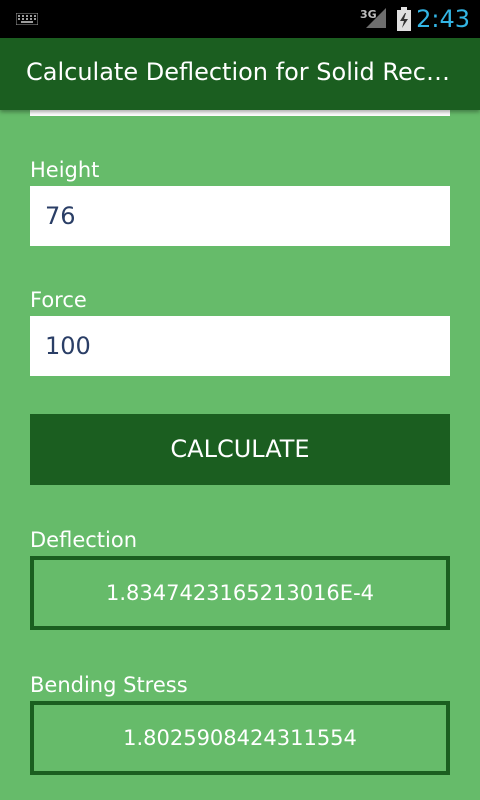  Describe the element at coordinates (240, 738) in the screenshot. I see `bending-stress-result: 1.8025908424311554` at that location.